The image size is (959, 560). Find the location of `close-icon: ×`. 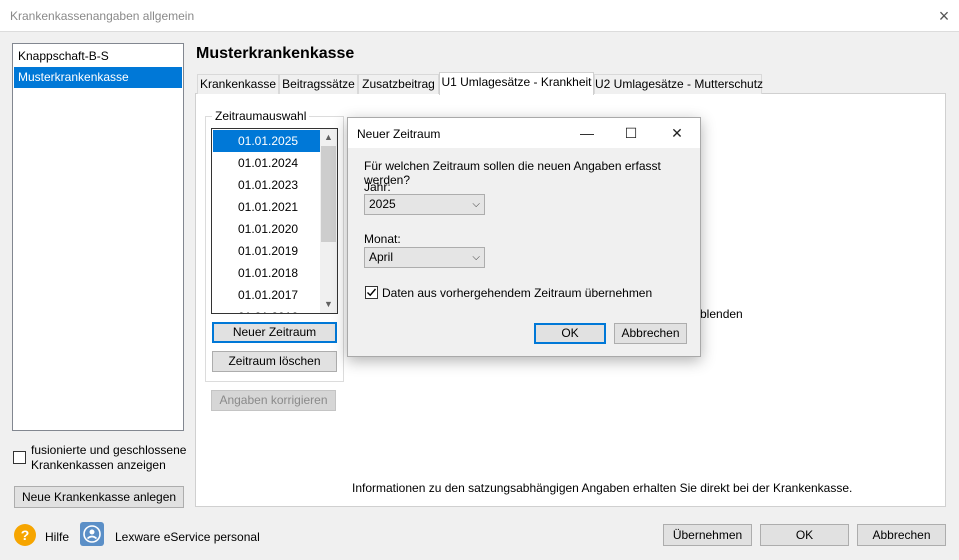

close-icon: × is located at coordinates (944, 16).